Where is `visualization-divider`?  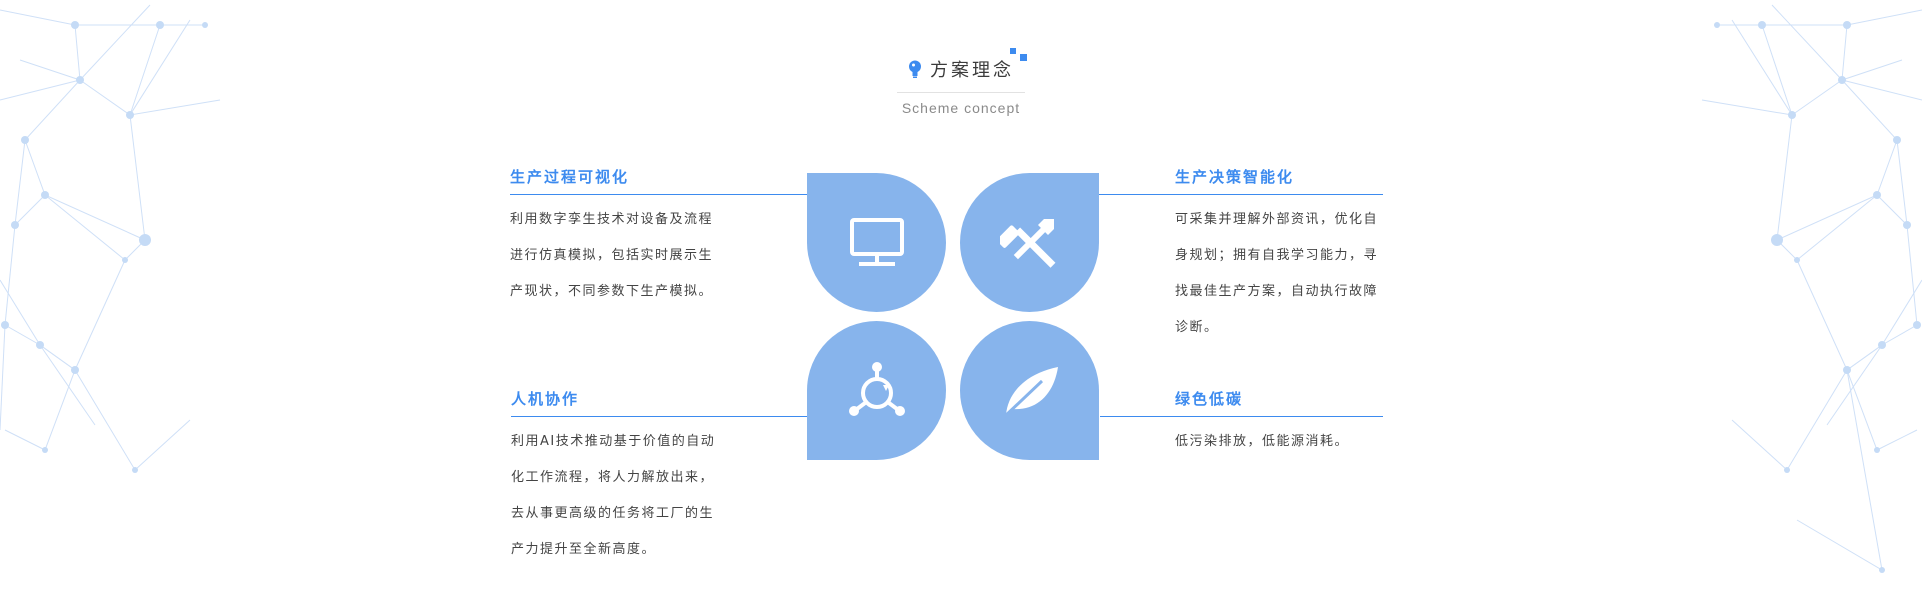 visualization-divider is located at coordinates (660, 194).